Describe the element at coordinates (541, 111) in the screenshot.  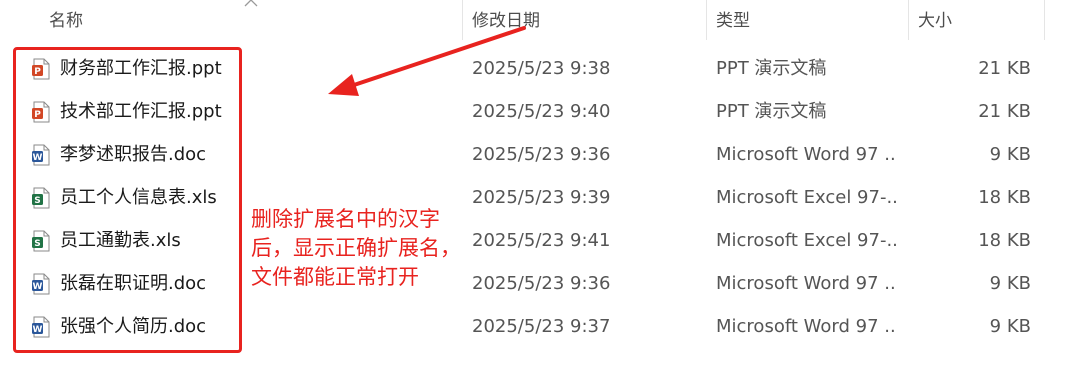
I see `file-date: 2025/5/23 9:40` at that location.